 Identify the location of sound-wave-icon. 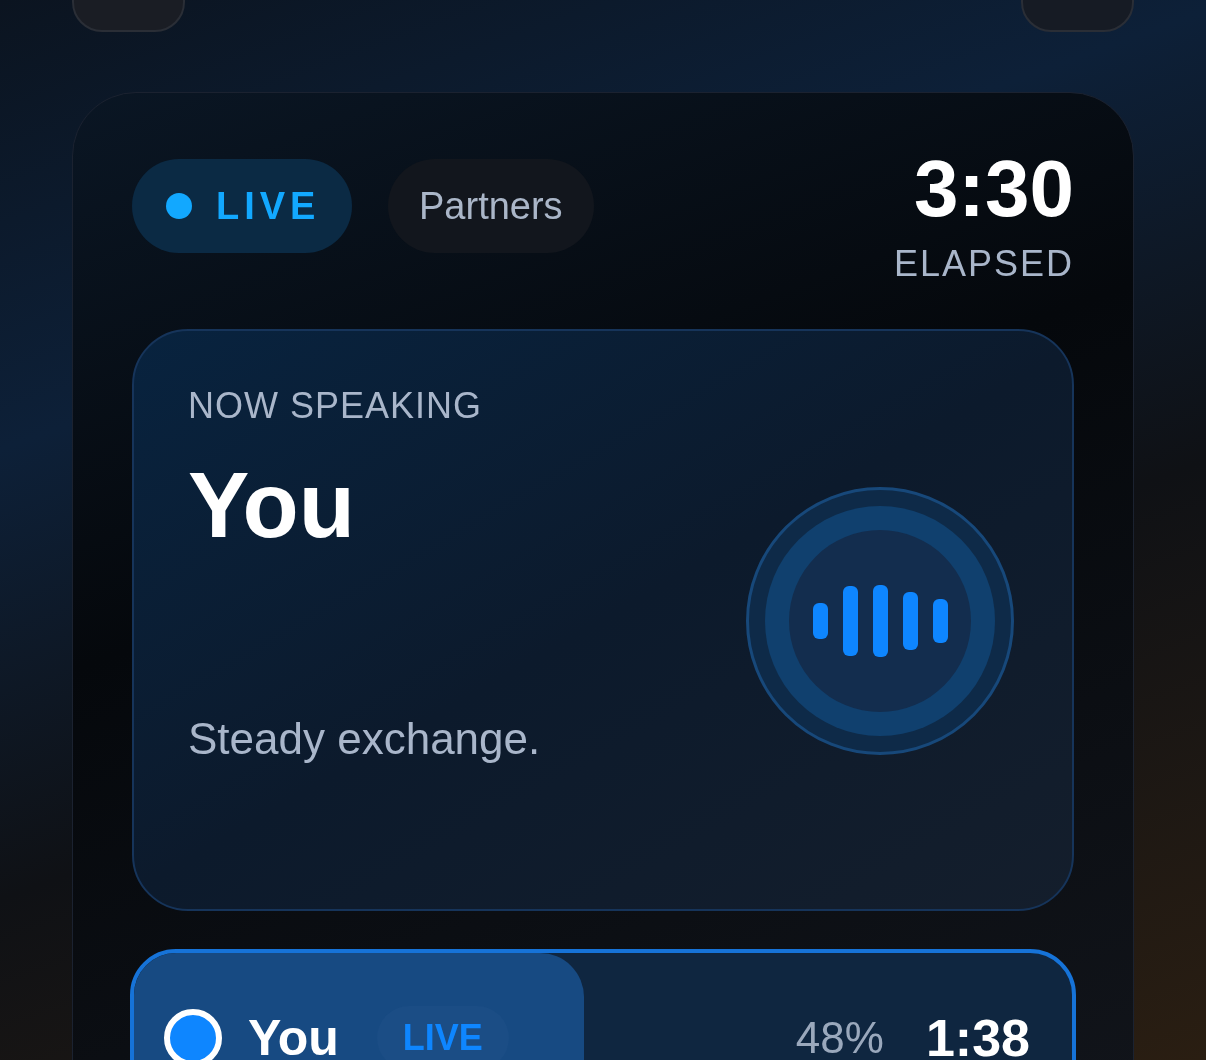
(880, 621).